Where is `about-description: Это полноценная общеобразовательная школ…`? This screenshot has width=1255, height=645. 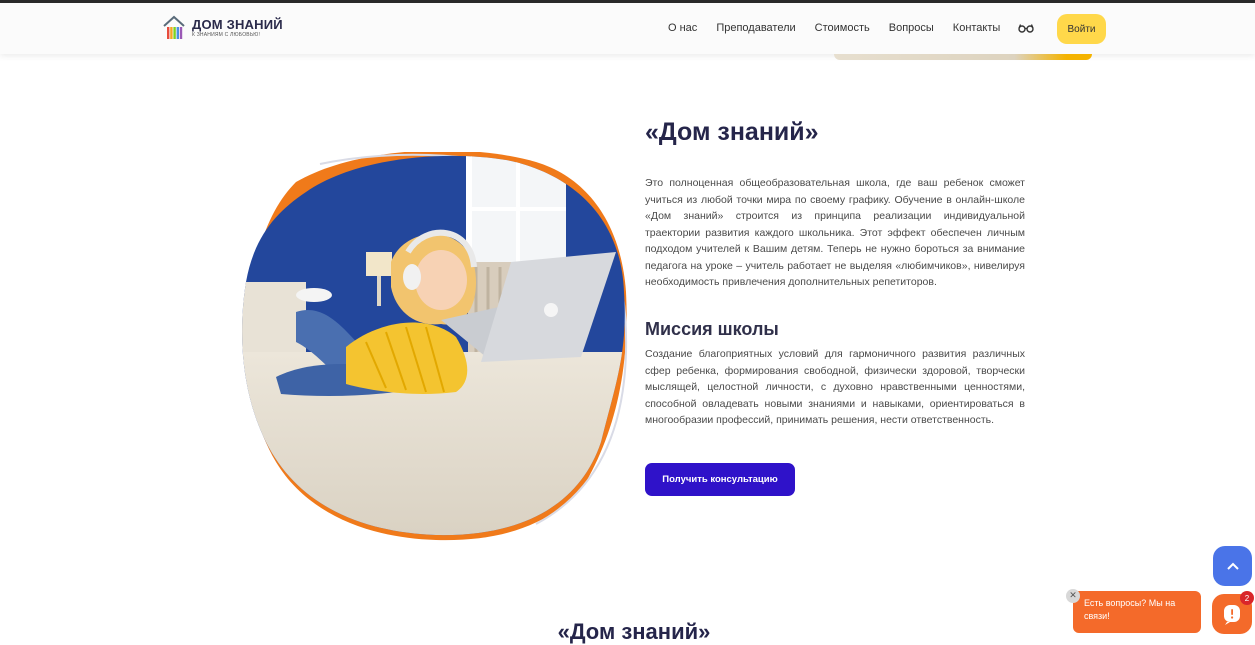 about-description: Это полноценная общеобразовательная школ… is located at coordinates (835, 232).